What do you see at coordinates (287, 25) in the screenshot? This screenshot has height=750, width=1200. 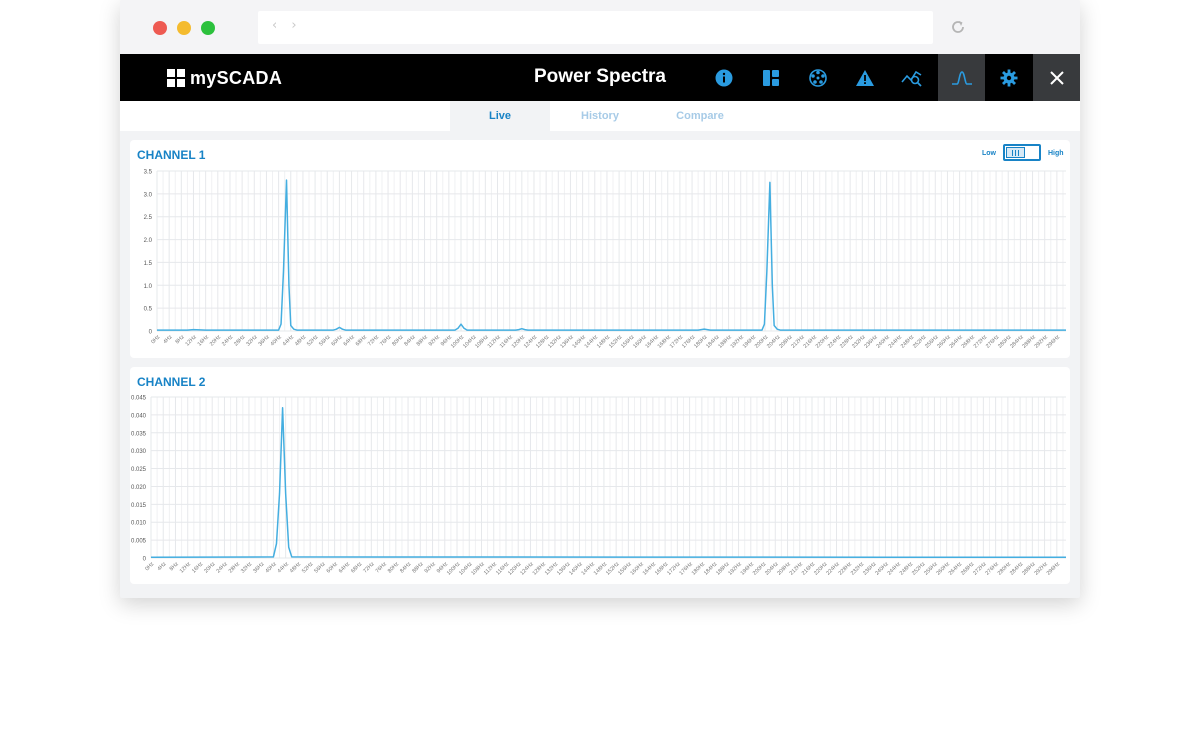 I see `back-forward-icons: ‹ ›` at bounding box center [287, 25].